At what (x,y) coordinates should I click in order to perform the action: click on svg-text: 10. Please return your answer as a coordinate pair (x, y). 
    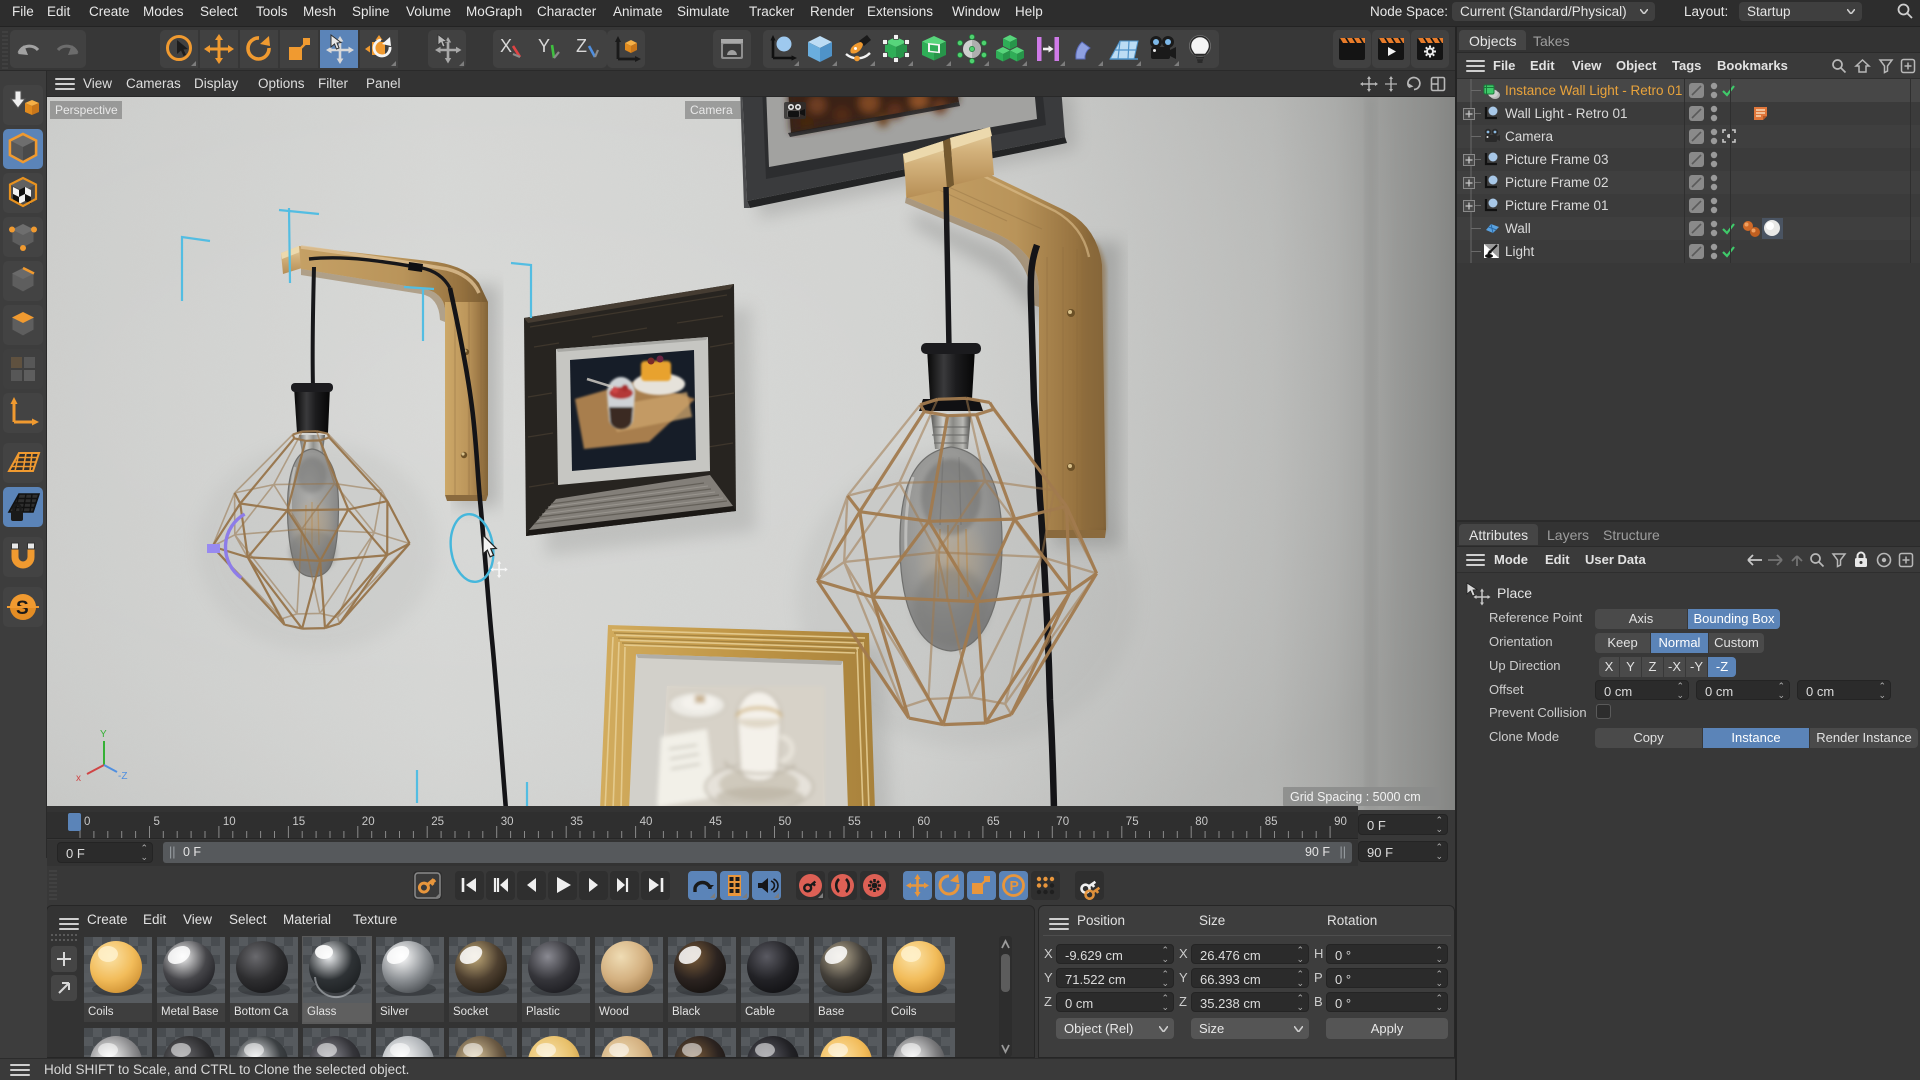
    Looking at the image, I should click on (229, 822).